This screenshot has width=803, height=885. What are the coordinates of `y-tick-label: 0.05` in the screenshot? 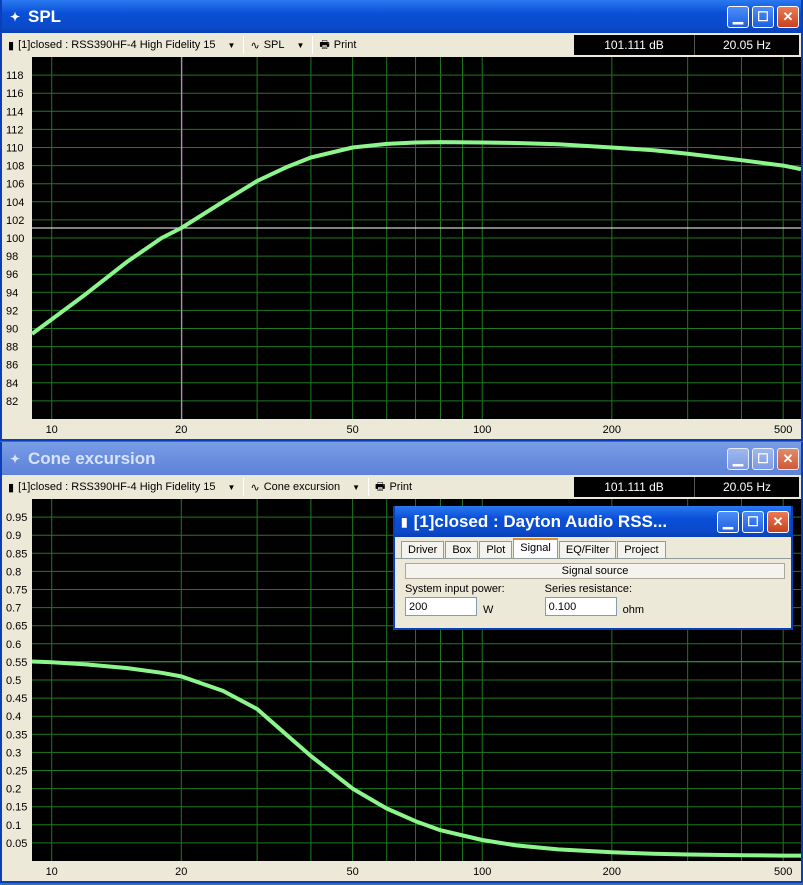 It's located at (16, 844).